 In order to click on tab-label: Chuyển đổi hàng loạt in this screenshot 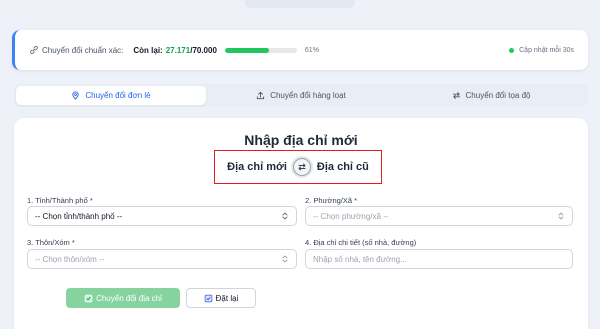, I will do `click(308, 95)`.